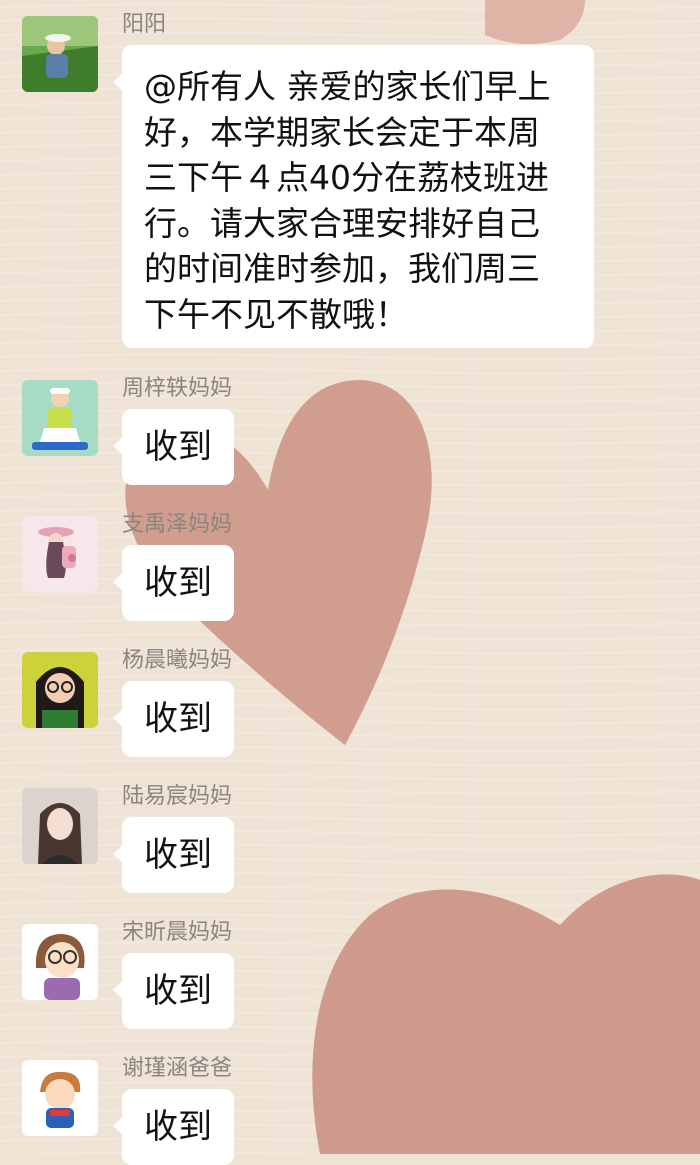  Describe the element at coordinates (144, 24) in the screenshot. I see `sender-name: 阳阳` at that location.